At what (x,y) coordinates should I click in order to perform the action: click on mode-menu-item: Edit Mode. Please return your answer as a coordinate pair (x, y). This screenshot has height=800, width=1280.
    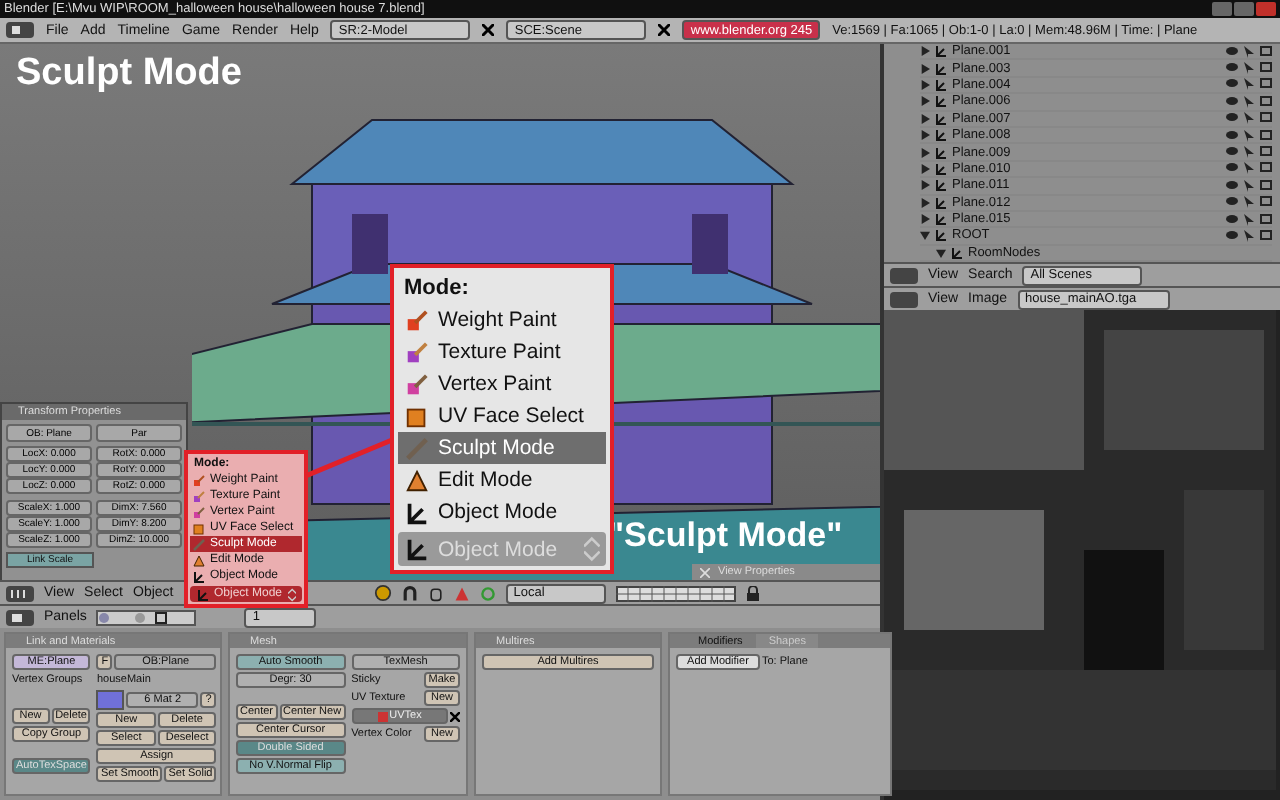
    Looking at the image, I should click on (502, 480).